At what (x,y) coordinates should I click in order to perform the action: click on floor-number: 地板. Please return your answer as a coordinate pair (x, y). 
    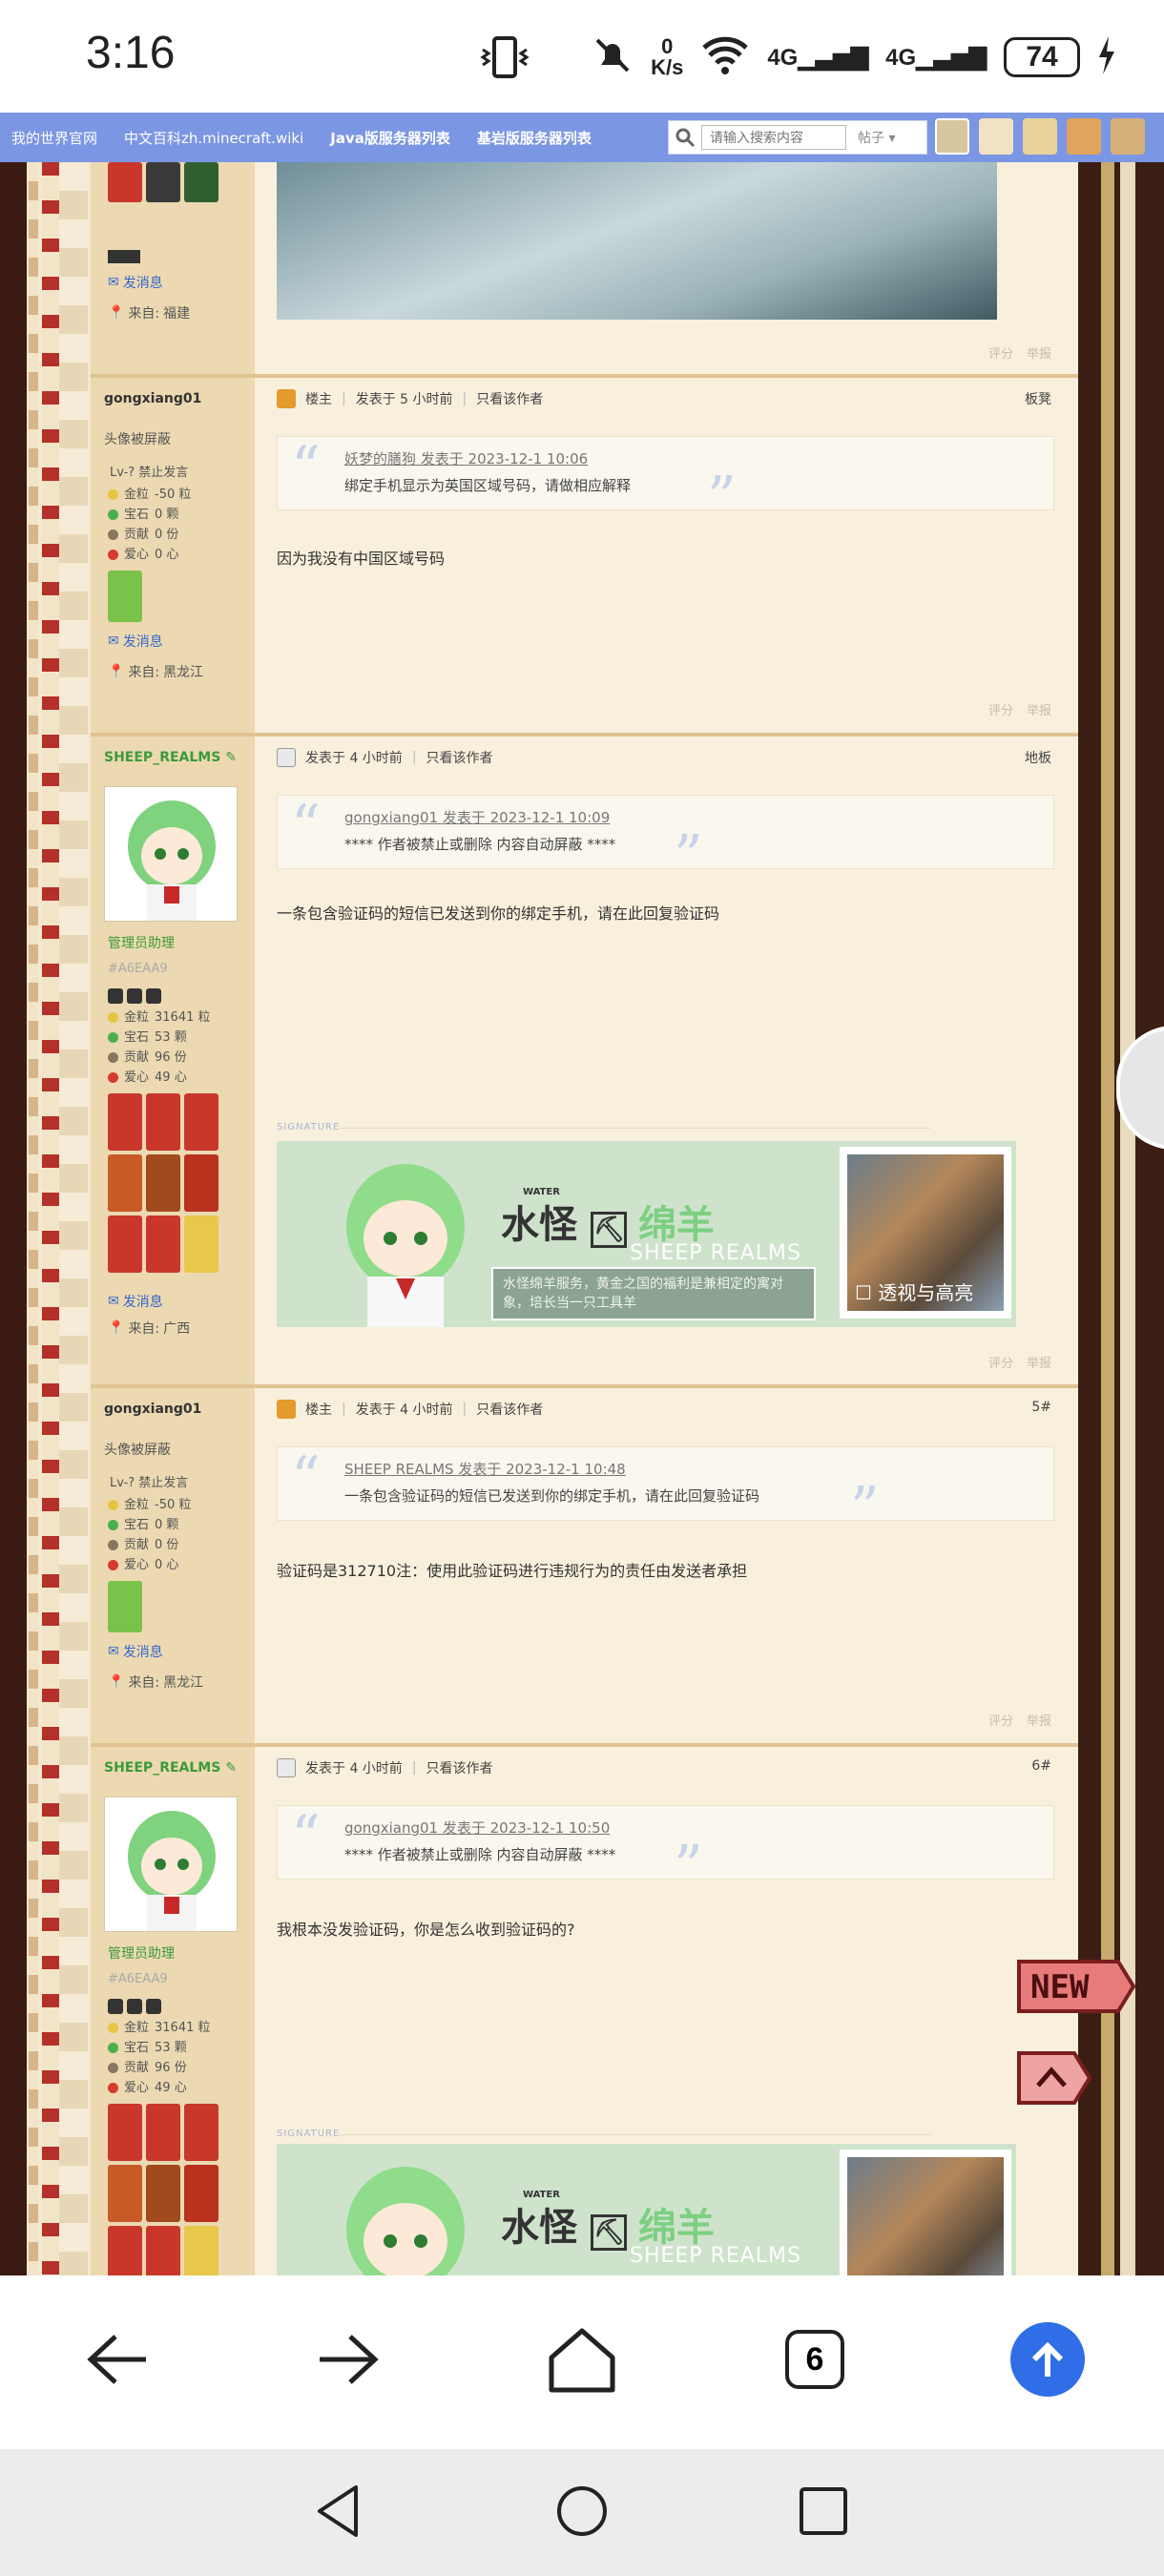
    Looking at the image, I should click on (1038, 757).